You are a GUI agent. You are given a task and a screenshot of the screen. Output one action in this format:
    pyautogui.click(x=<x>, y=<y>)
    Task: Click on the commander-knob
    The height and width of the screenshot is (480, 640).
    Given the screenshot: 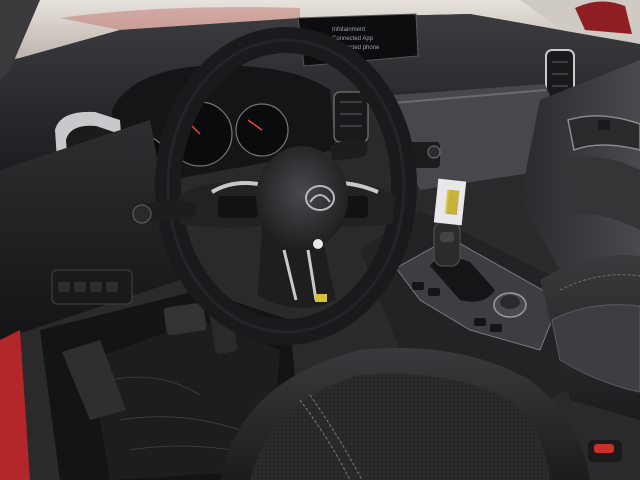 What is the action you would take?
    pyautogui.click(x=510, y=305)
    